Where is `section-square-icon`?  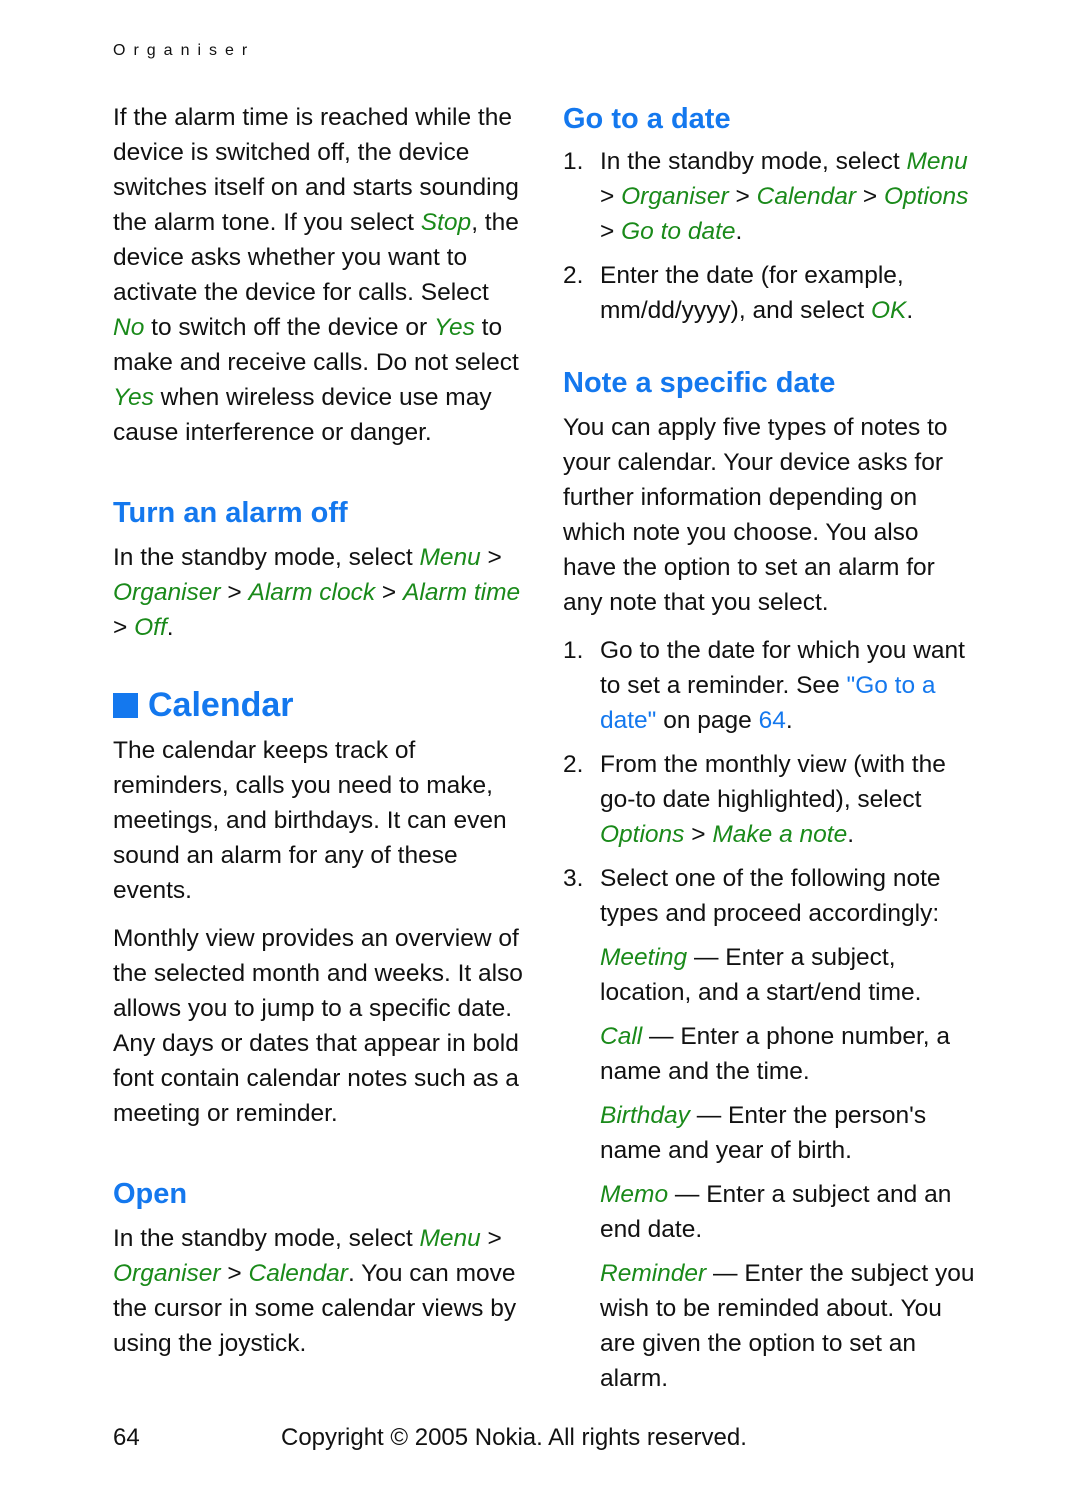
section-square-icon is located at coordinates (125, 705).